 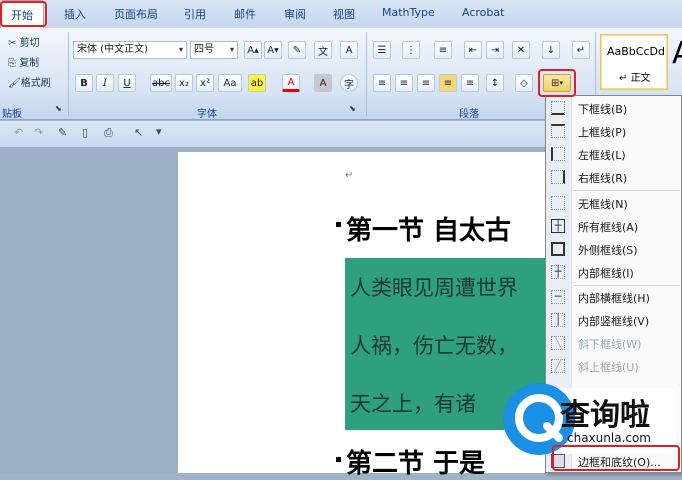 What do you see at coordinates (408, 12) in the screenshot?
I see `tab-mathtype: MathType` at bounding box center [408, 12].